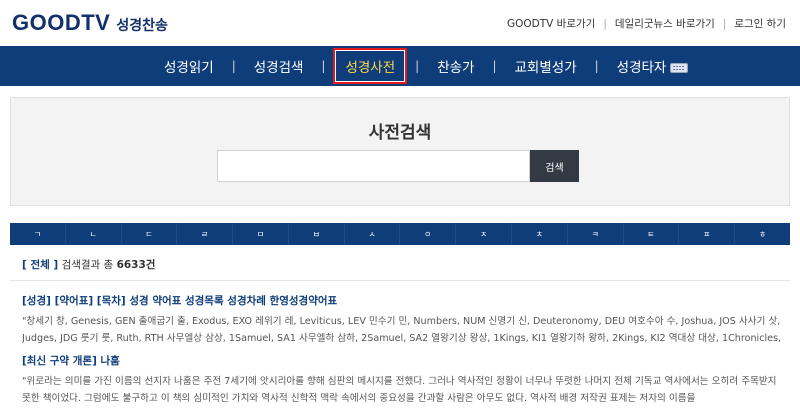 This screenshot has width=800, height=410. Describe the element at coordinates (484, 234) in the screenshot. I see `index-letter: ㅈ` at that location.